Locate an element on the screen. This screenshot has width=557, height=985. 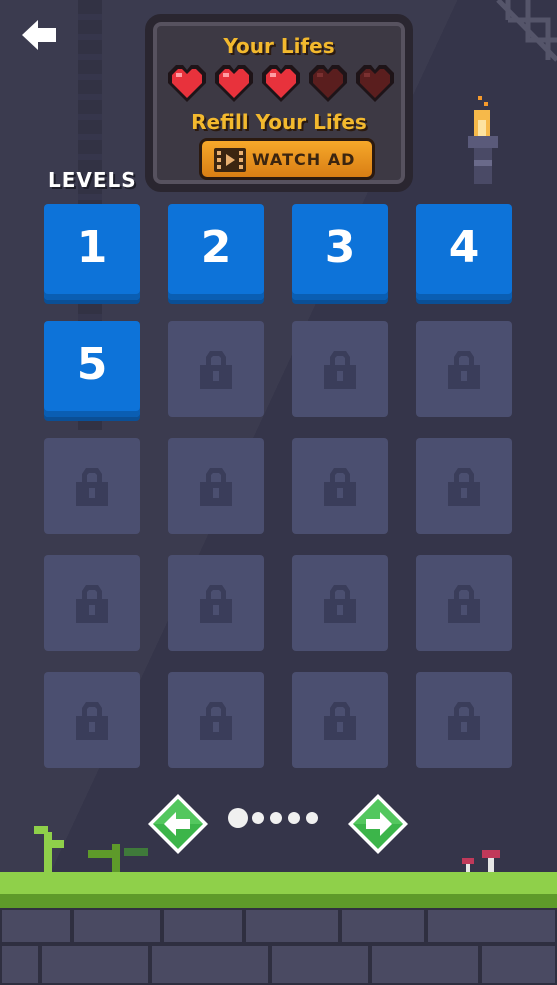
watch-ad-label: WATCH AD is located at coordinates (304, 159).